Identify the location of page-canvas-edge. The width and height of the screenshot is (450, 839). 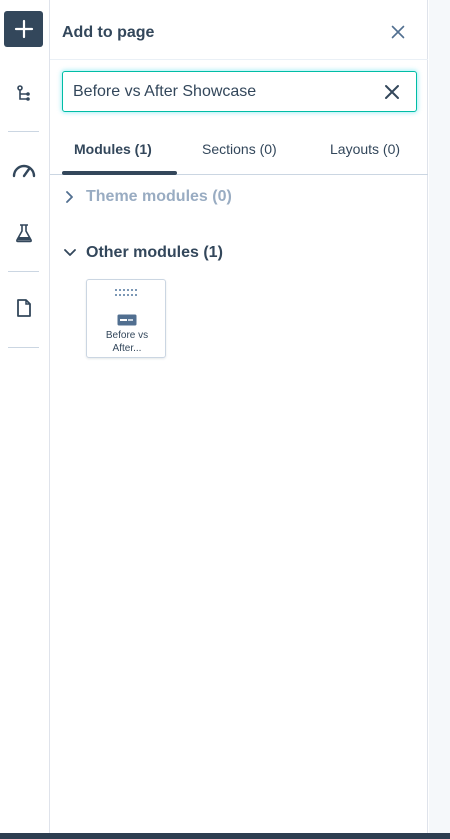
(439, 419).